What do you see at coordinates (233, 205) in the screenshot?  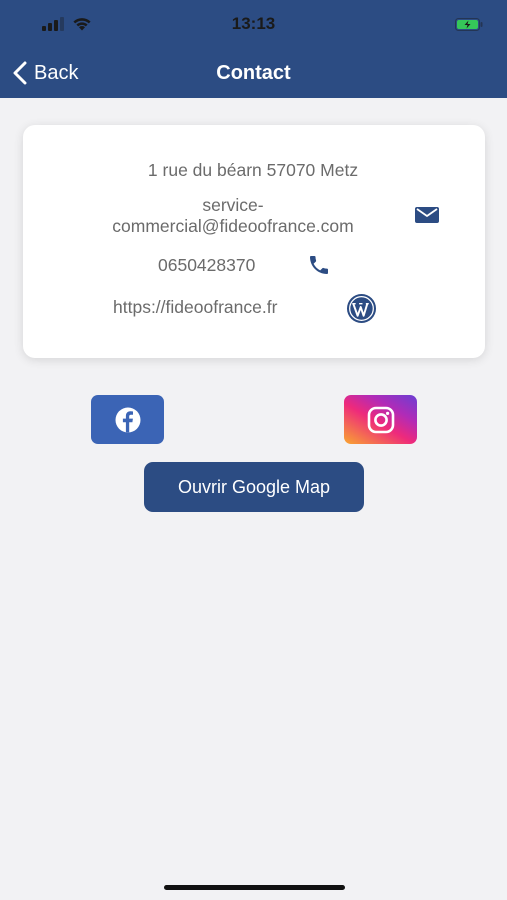 I see `email-line-1: service-` at bounding box center [233, 205].